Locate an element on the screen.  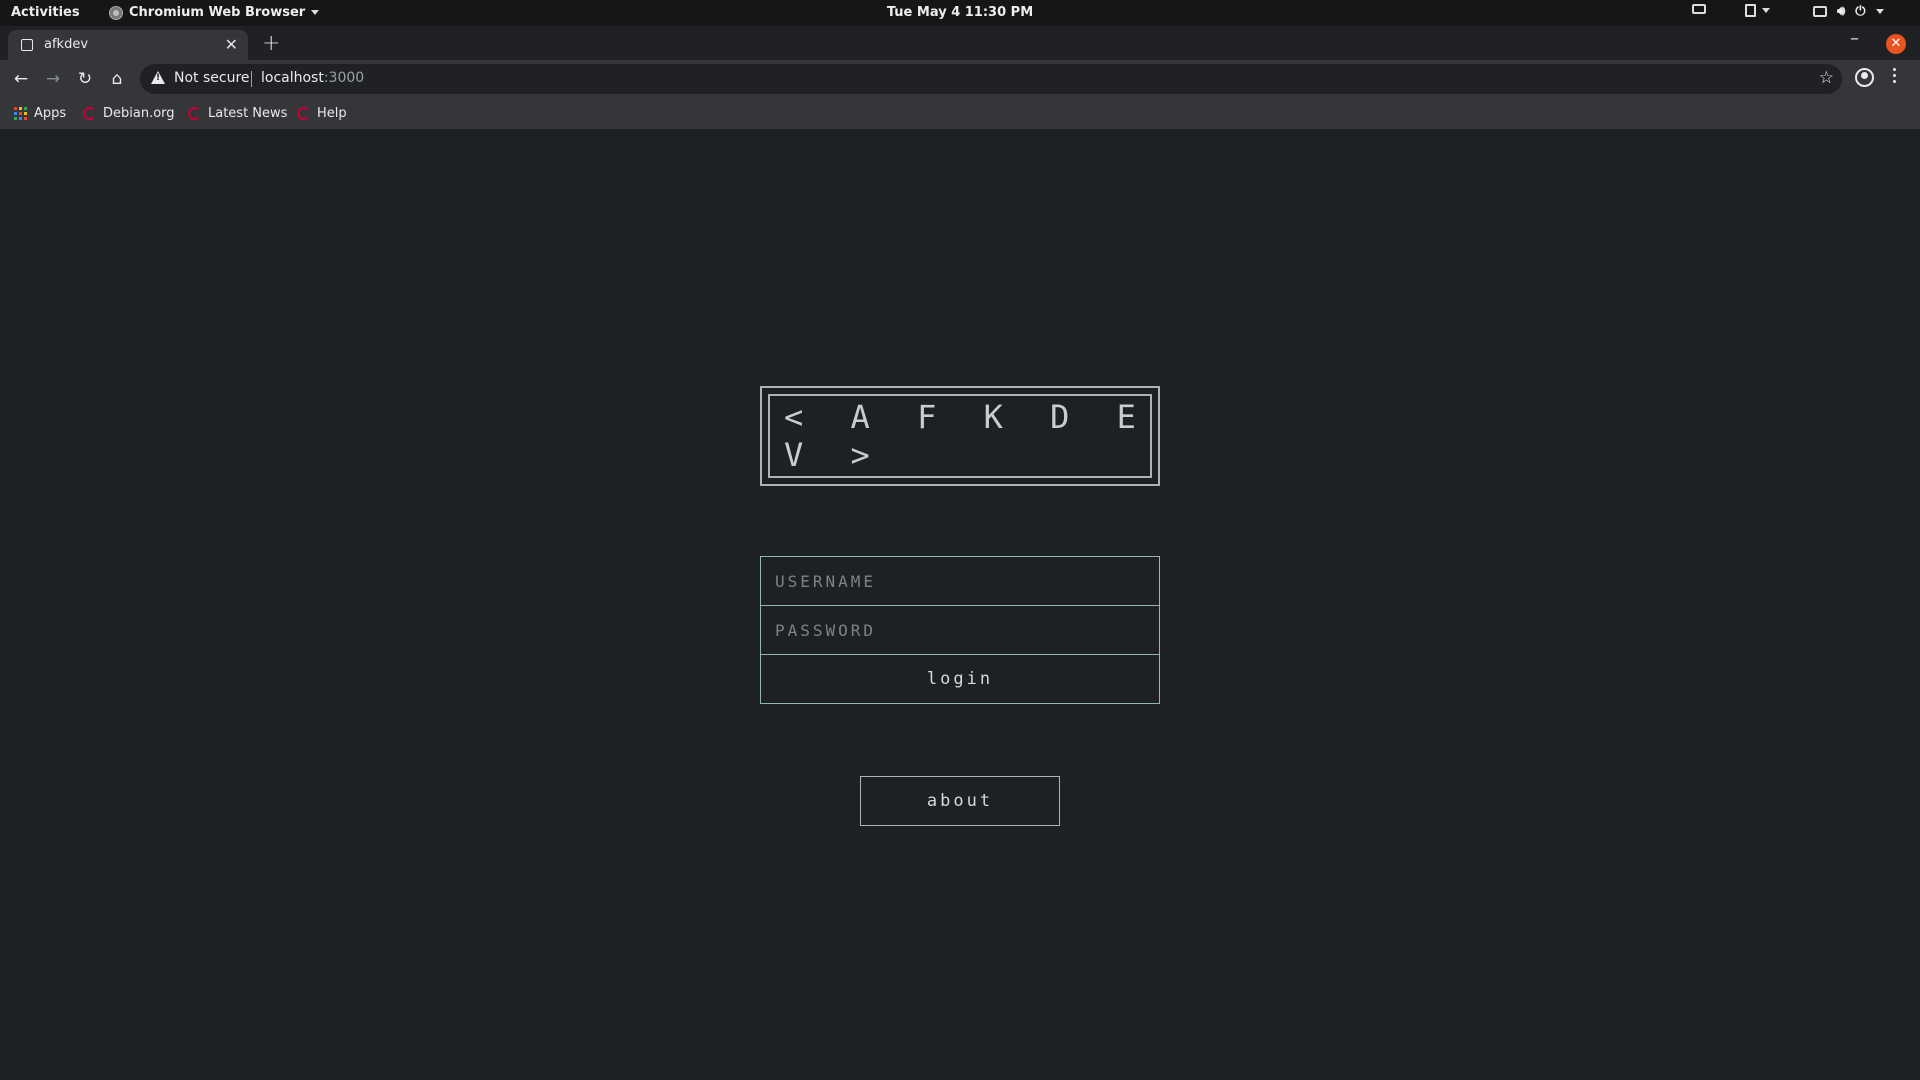
bookmark-label: Help is located at coordinates (332, 113).